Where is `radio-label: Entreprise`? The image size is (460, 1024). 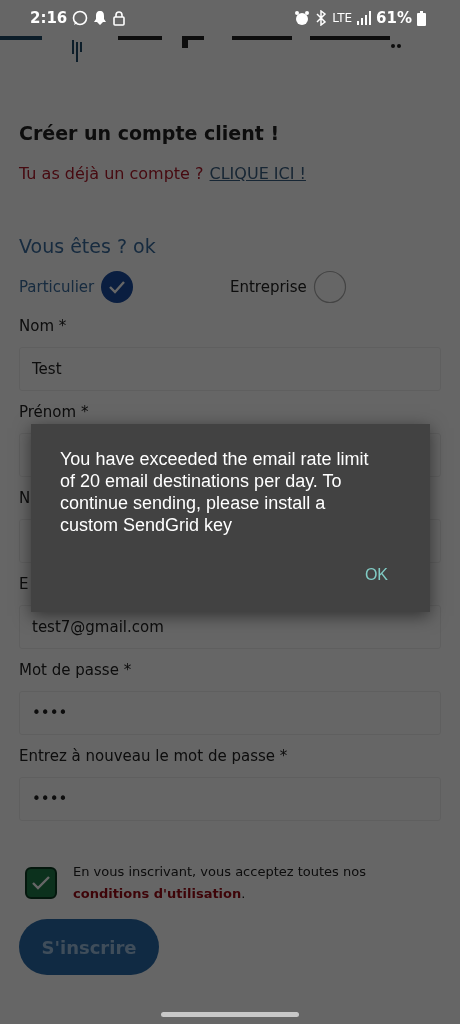
radio-label: Entreprise is located at coordinates (268, 287).